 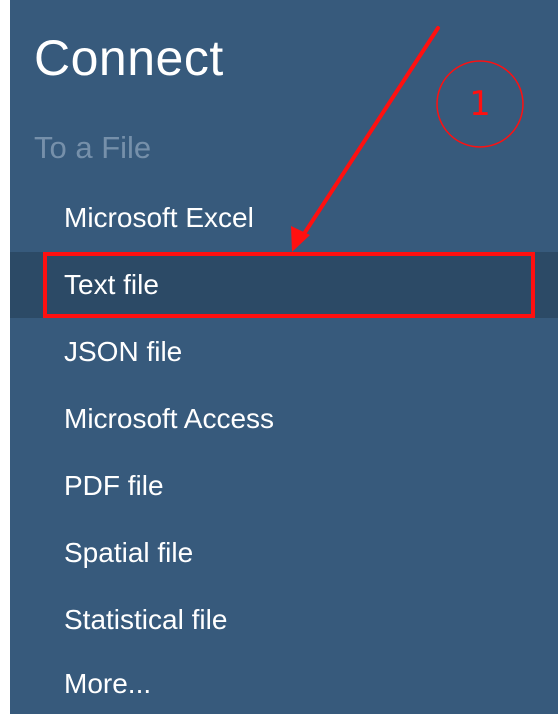 I want to click on menu-item-label: Statistical file, so click(x=146, y=619).